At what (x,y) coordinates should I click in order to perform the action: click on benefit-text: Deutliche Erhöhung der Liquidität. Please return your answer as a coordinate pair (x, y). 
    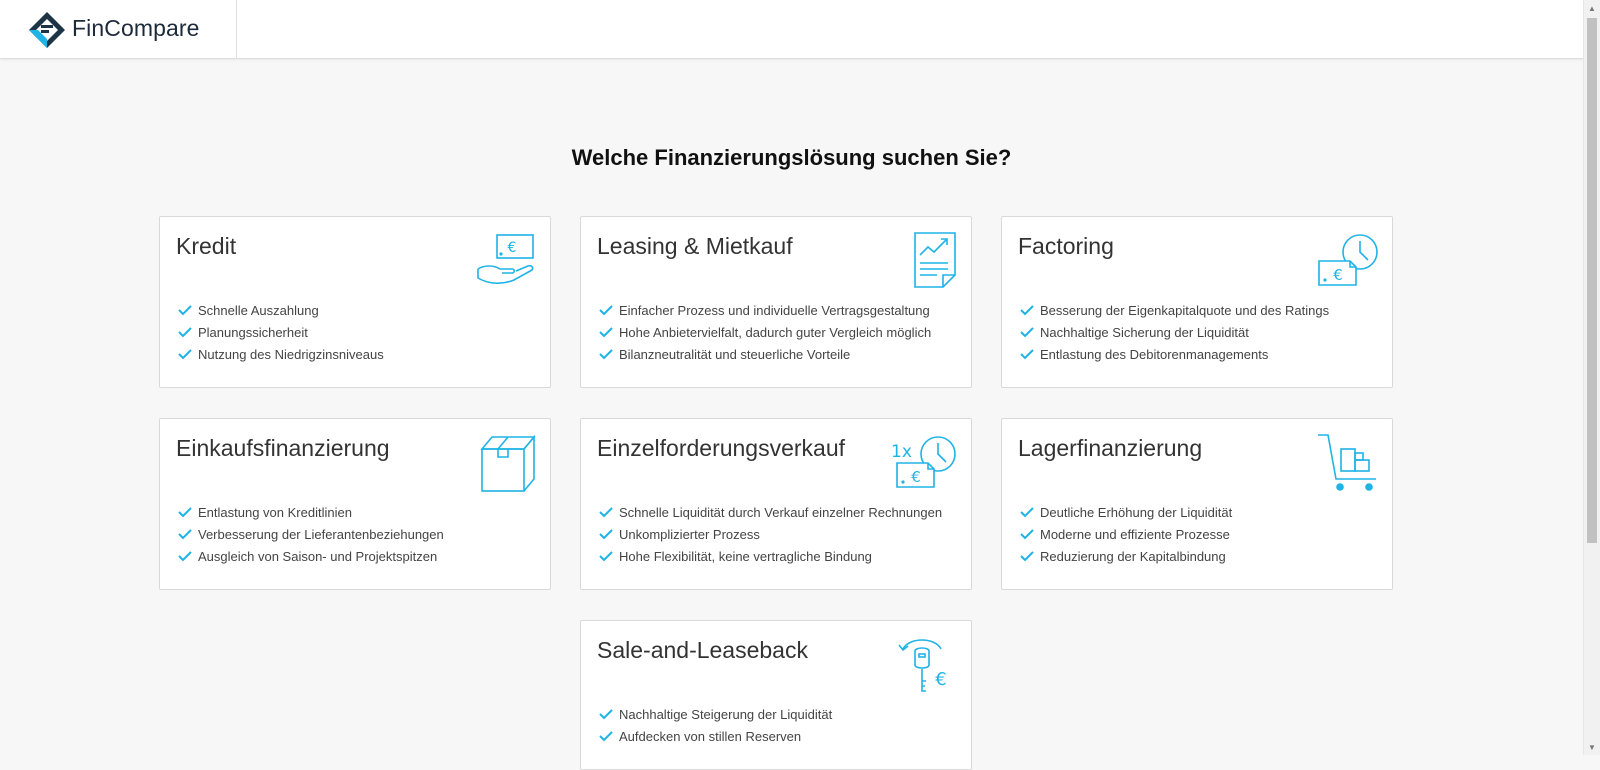
    Looking at the image, I should click on (1136, 512).